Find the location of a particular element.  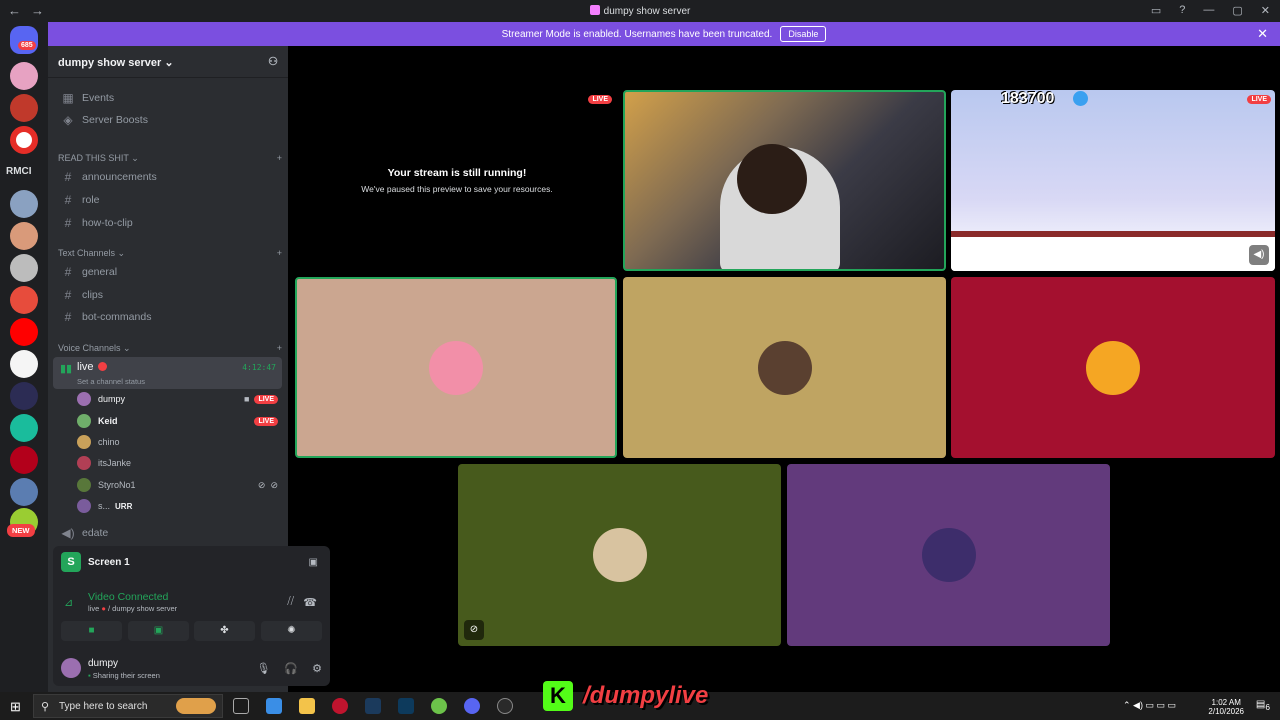

channel-label: clips is located at coordinates (93, 295).